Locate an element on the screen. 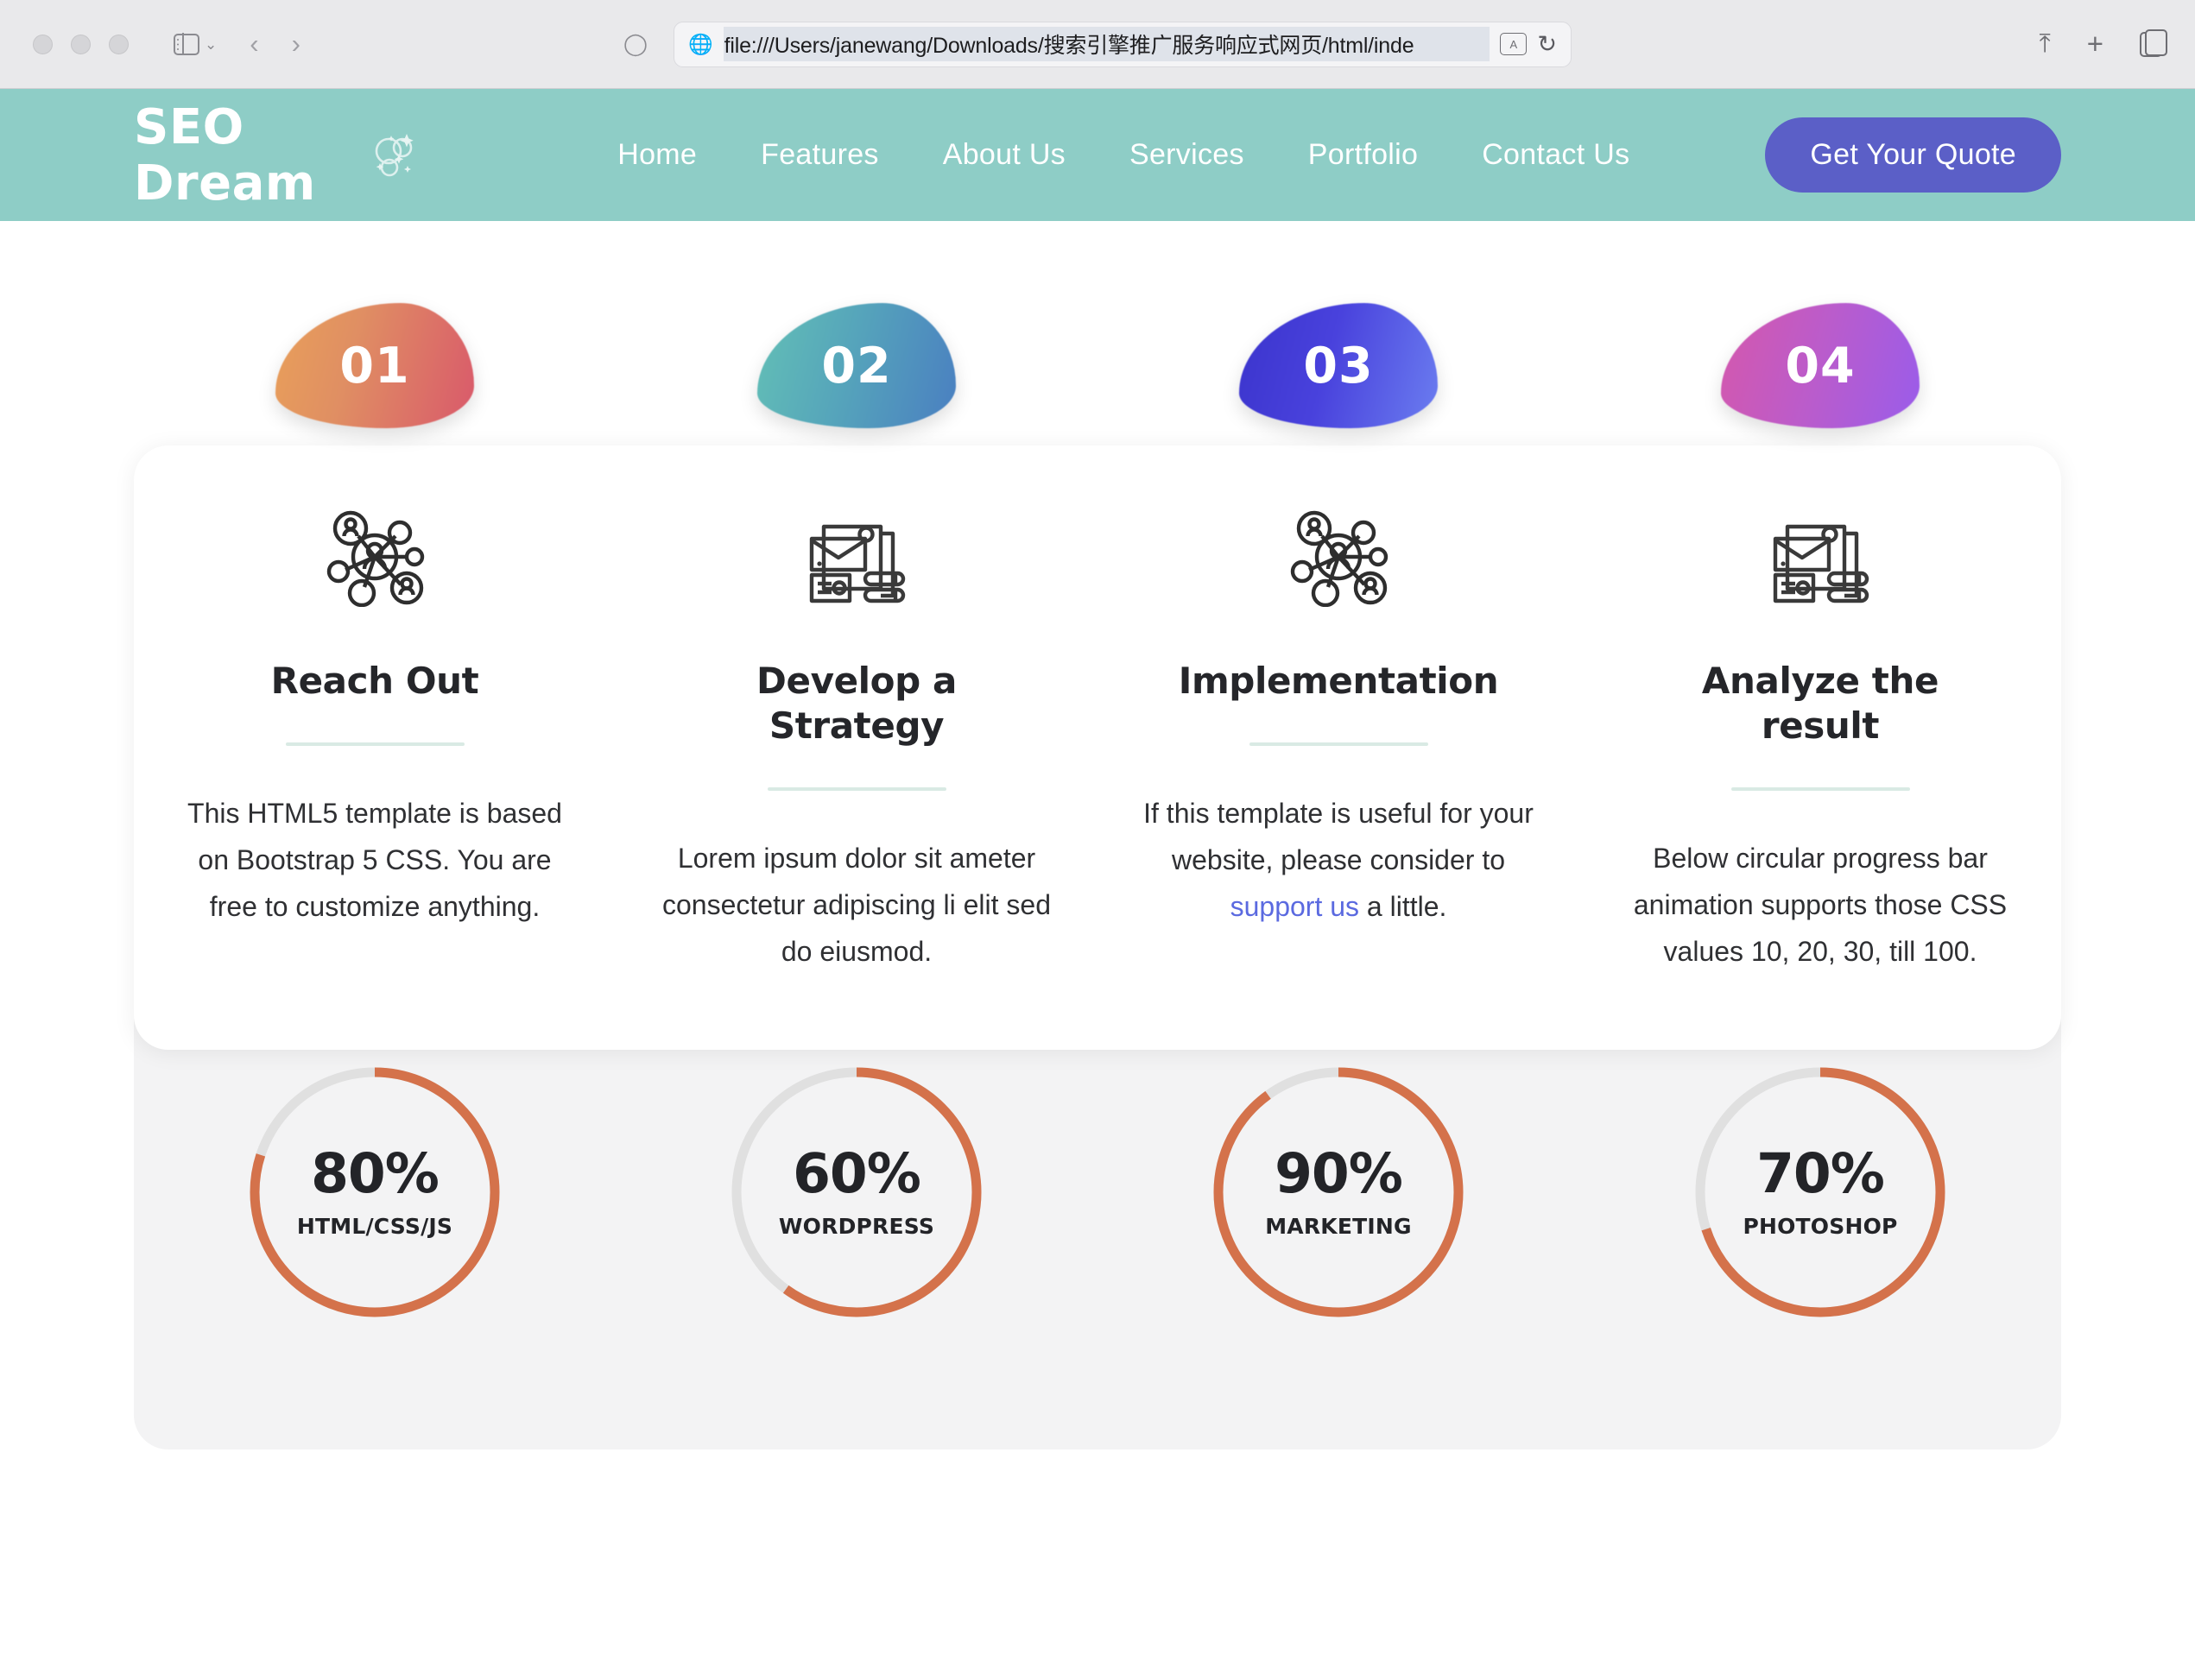  new-tab-icon: + is located at coordinates (2095, 44).